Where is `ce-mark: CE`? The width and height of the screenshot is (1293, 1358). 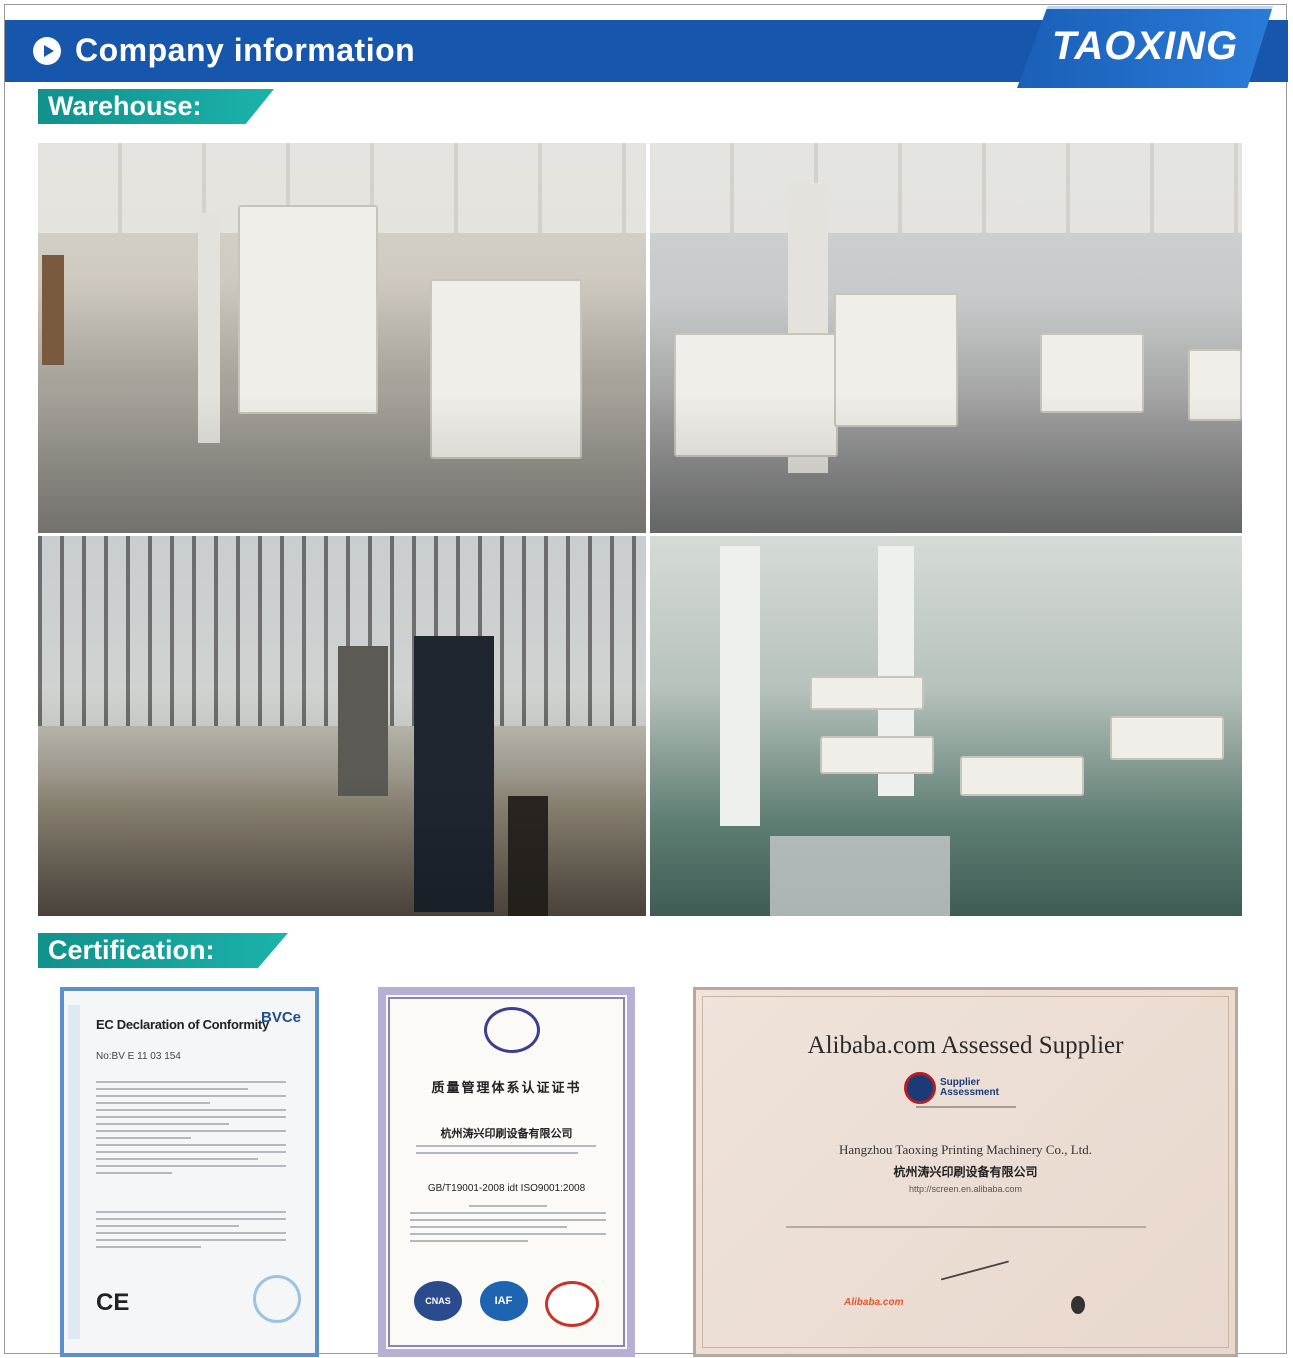
ce-mark: CE is located at coordinates (113, 1302).